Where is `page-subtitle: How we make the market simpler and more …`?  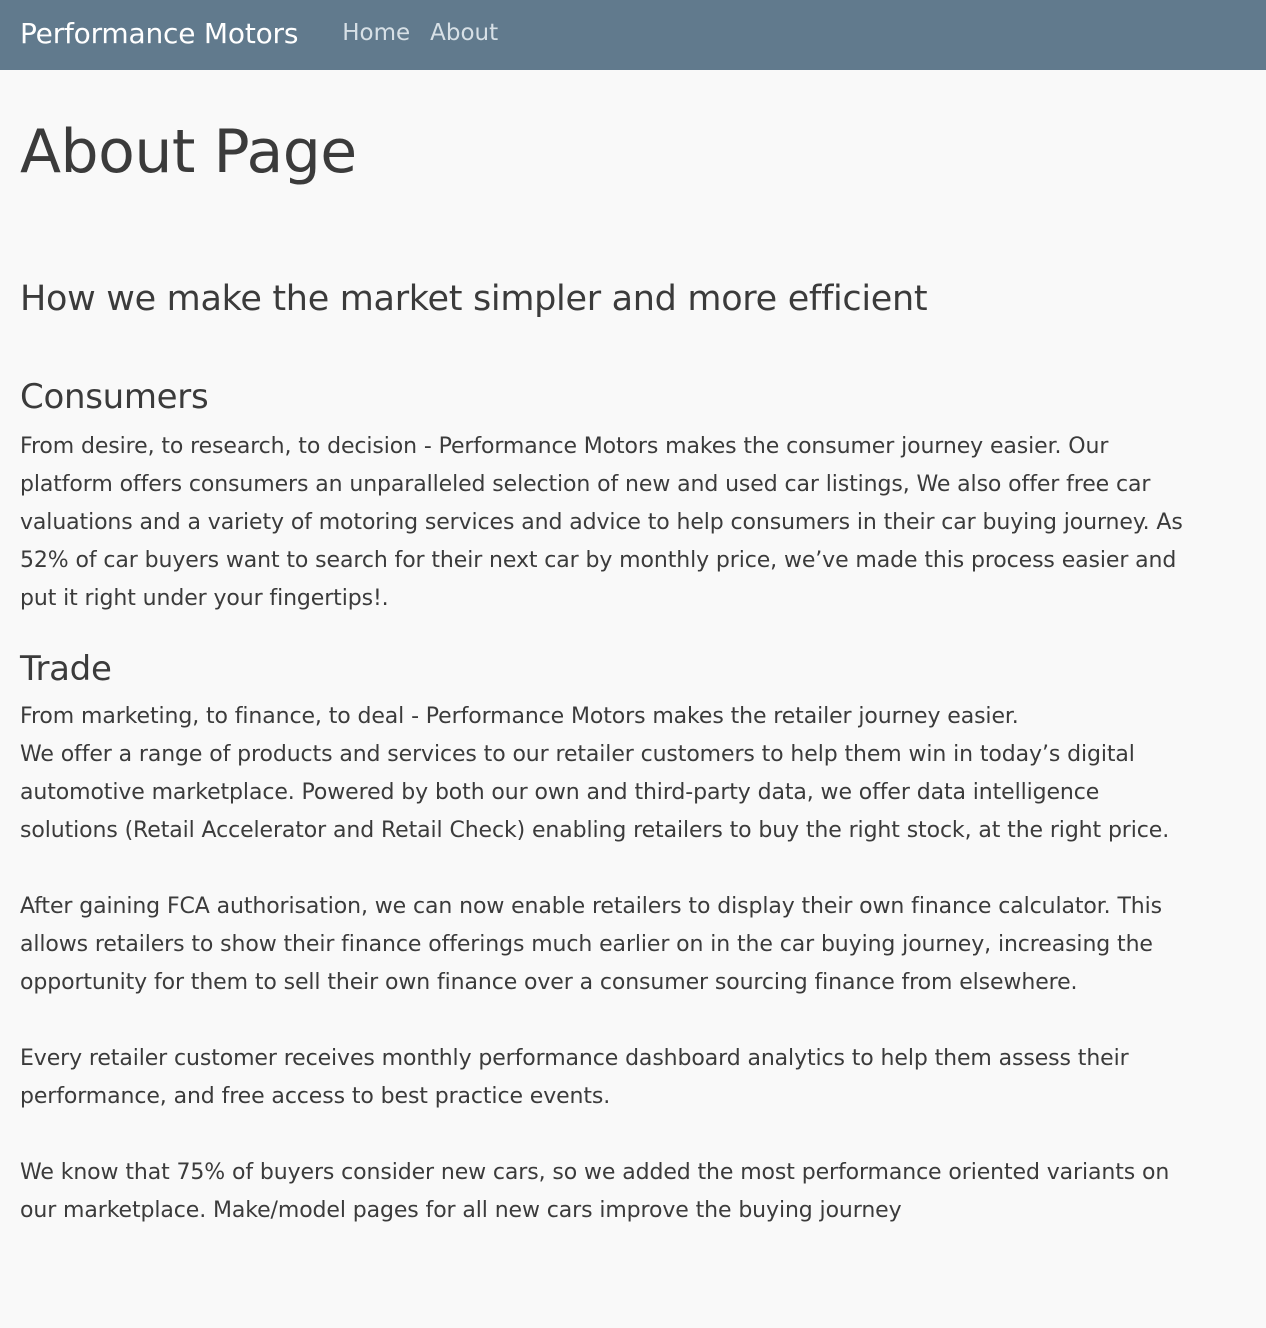
page-subtitle: How we make the market simpler and more … is located at coordinates (474, 299).